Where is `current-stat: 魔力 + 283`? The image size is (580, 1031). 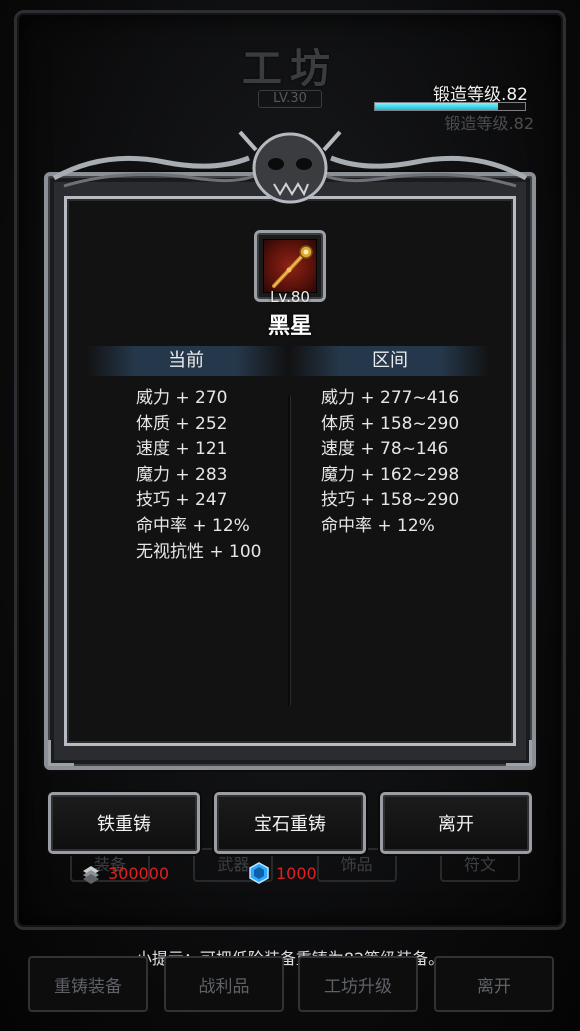 current-stat: 魔力 + 283 is located at coordinates (182, 474).